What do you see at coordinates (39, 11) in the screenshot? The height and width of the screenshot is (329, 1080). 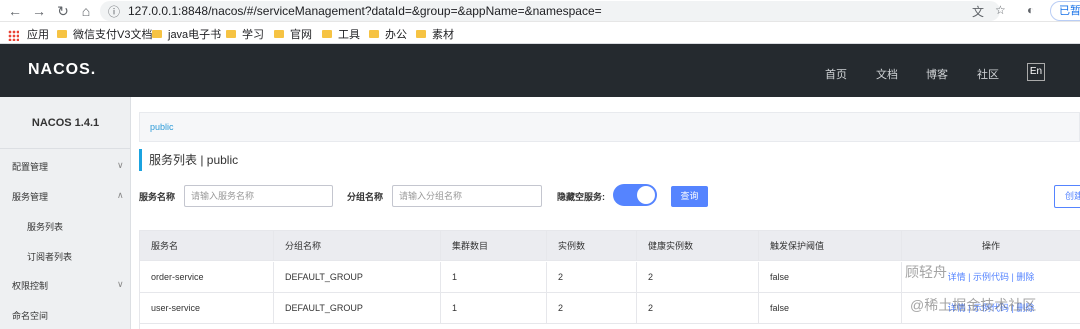 I see `forward-icon: →` at bounding box center [39, 11].